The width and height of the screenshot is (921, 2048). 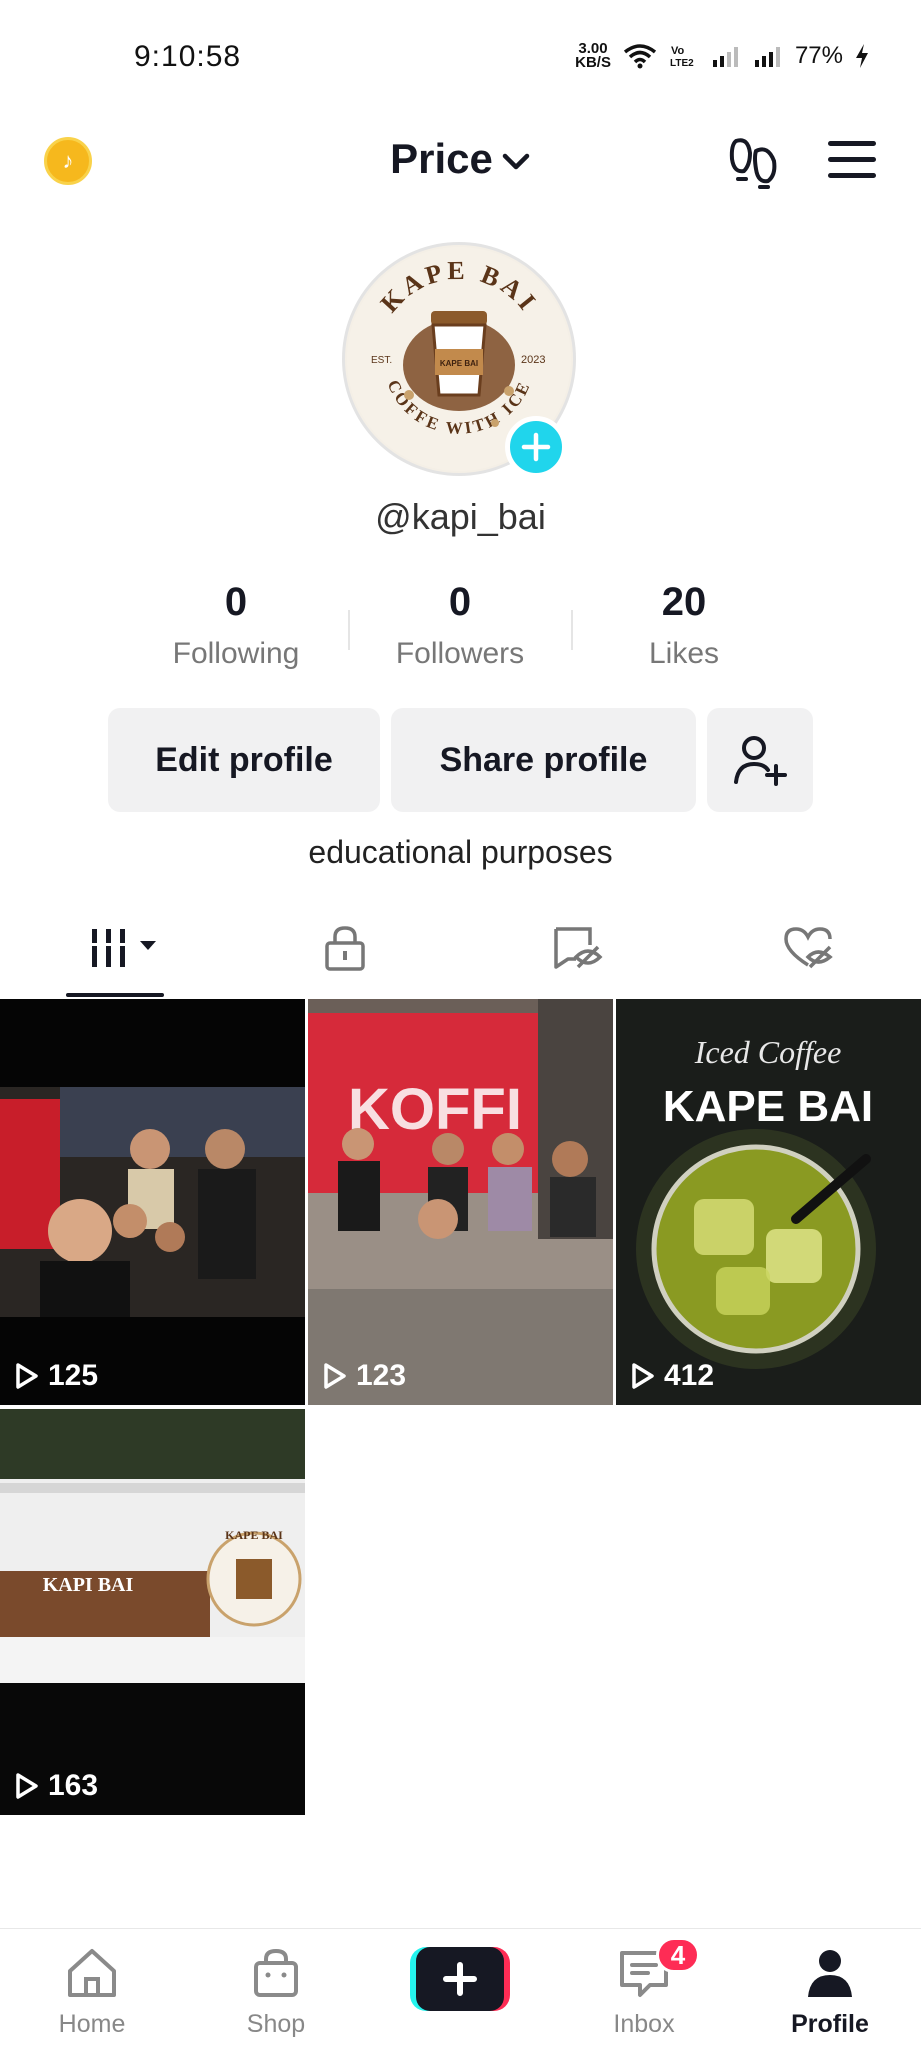 I want to click on liked-hidden-icon, so click(x=808, y=948).